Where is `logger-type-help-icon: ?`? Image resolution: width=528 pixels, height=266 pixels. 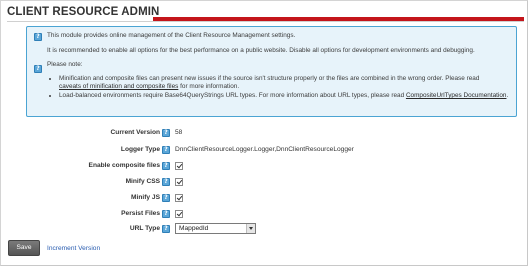 logger-type-help-icon: ? is located at coordinates (166, 150).